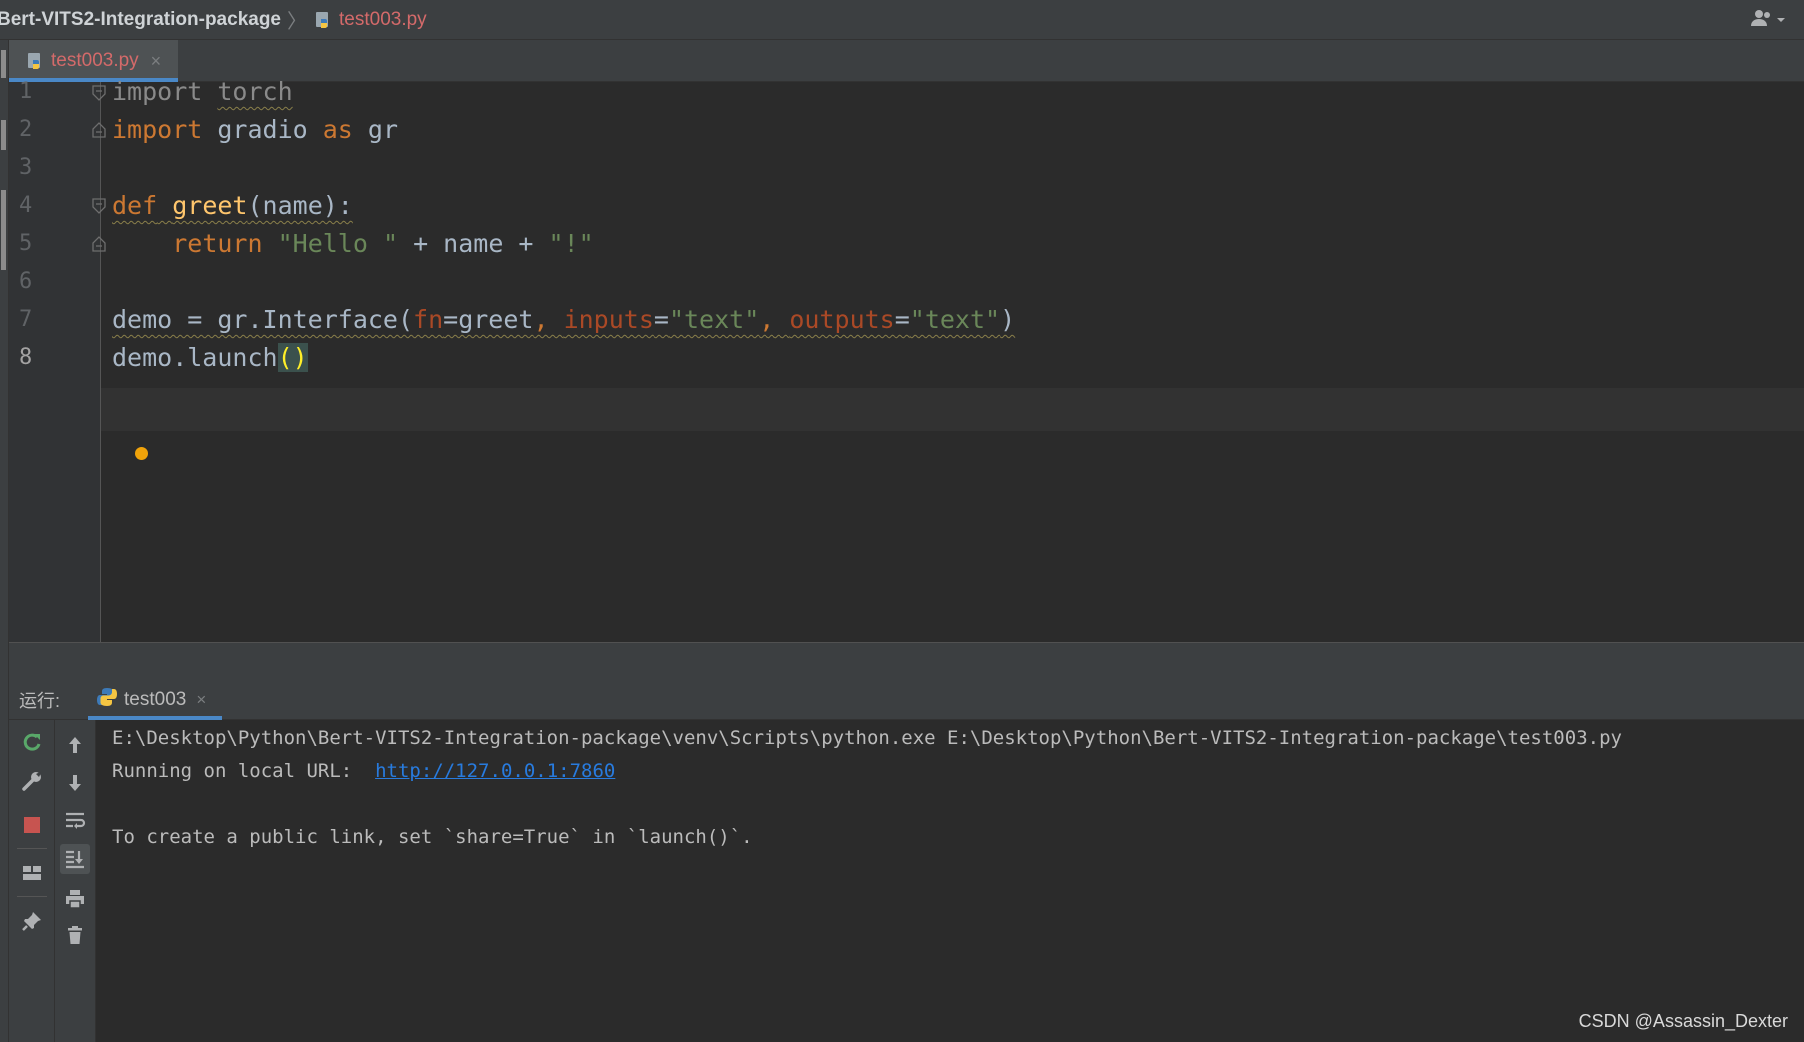 This screenshot has height=1042, width=1804. Describe the element at coordinates (338, 243) in the screenshot. I see `code-string: "Hello "` at that location.